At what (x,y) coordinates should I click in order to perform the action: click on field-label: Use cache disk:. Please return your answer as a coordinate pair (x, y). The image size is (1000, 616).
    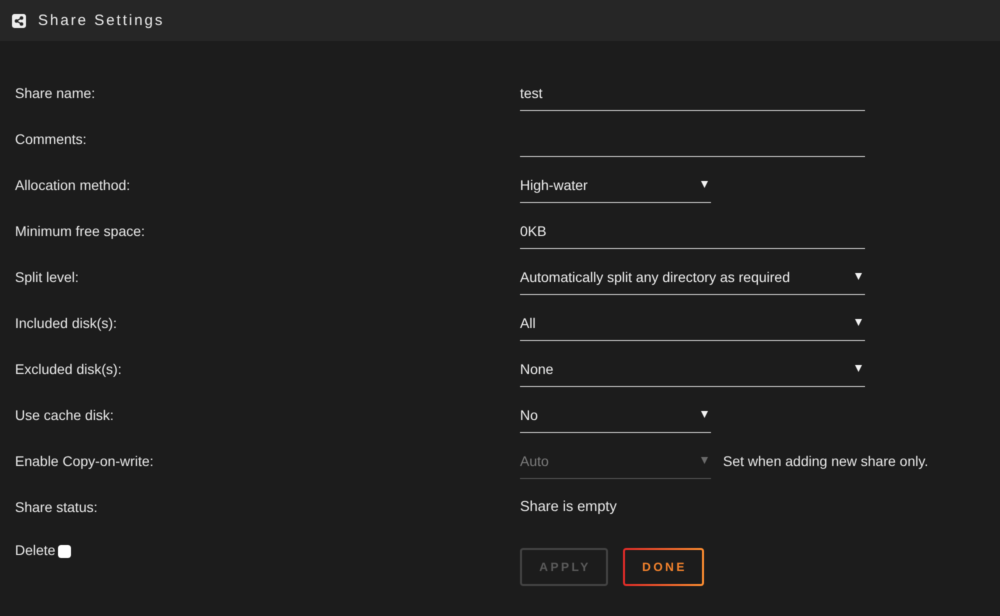
    Looking at the image, I should click on (64, 415).